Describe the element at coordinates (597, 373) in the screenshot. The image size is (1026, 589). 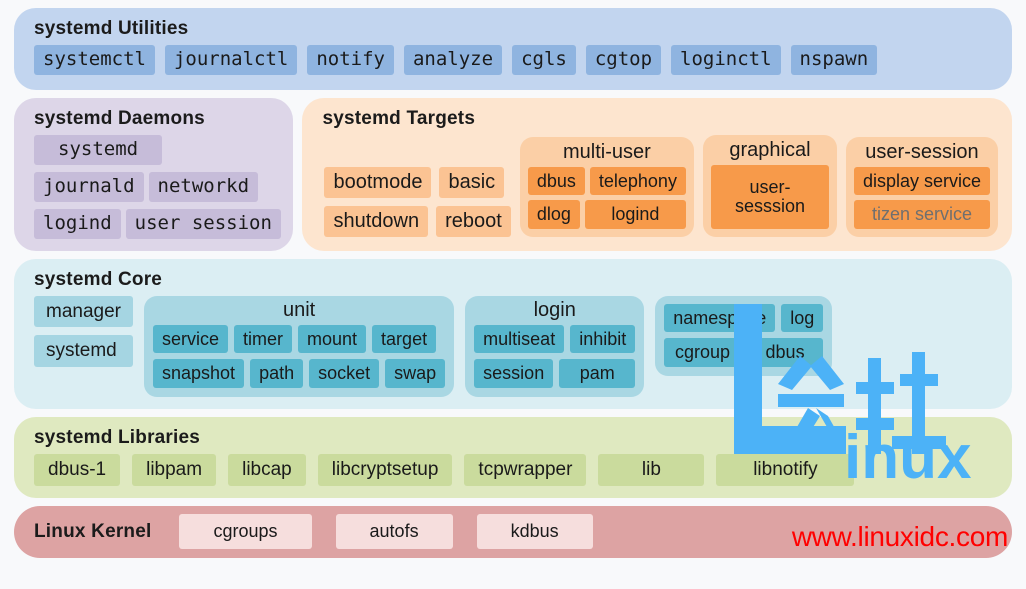
I see `login-pam: pam` at that location.